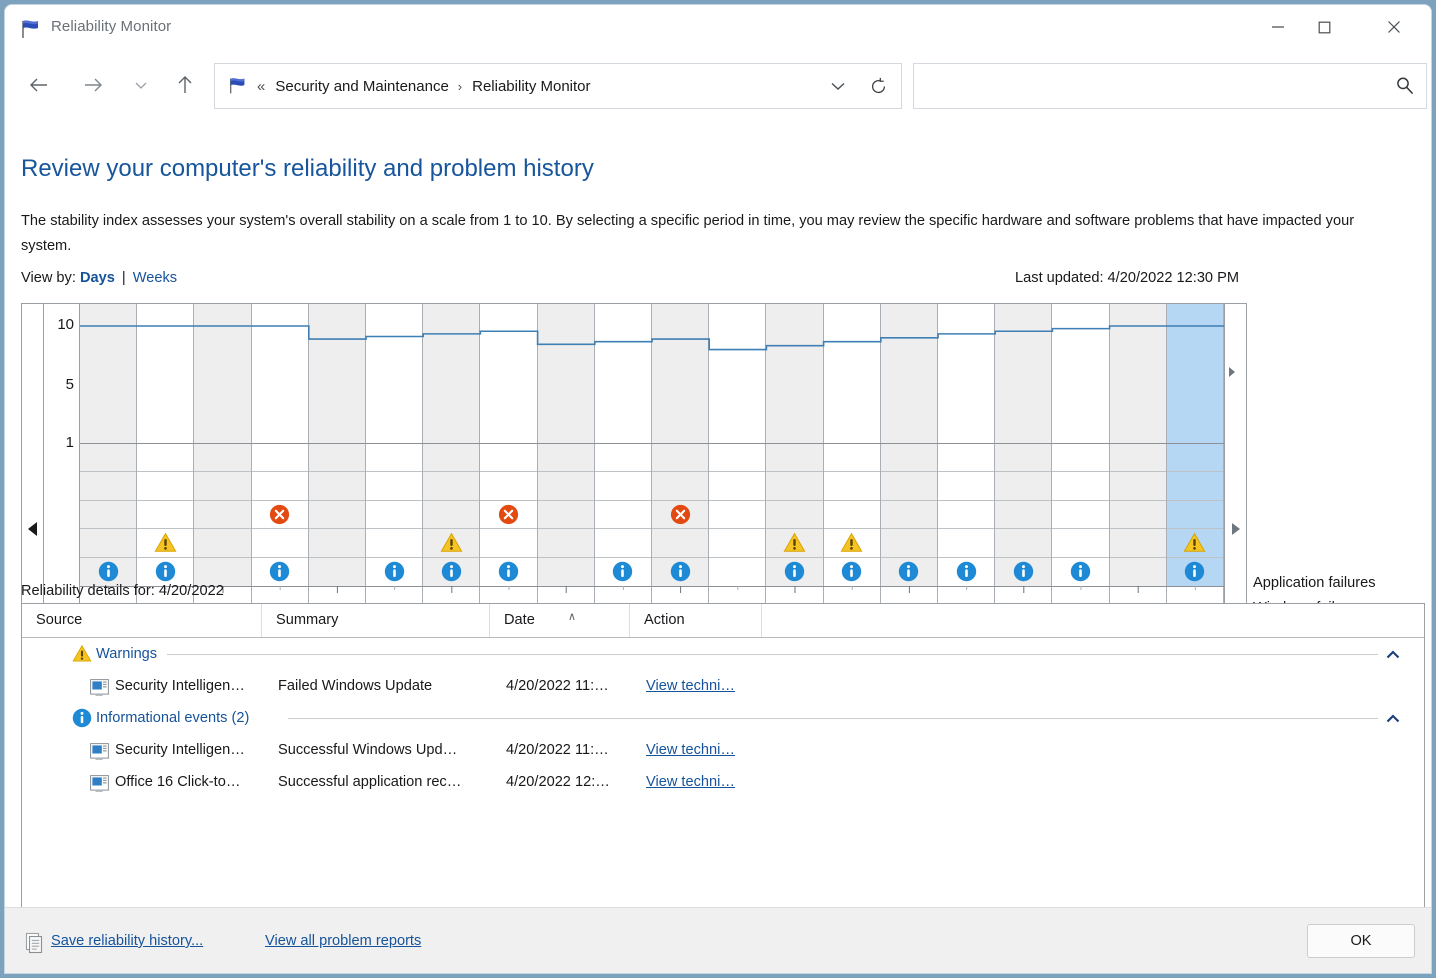 The width and height of the screenshot is (1436, 978). Describe the element at coordinates (343, 941) in the screenshot. I see `view-all-problem-reports-link: View all problem reports` at that location.